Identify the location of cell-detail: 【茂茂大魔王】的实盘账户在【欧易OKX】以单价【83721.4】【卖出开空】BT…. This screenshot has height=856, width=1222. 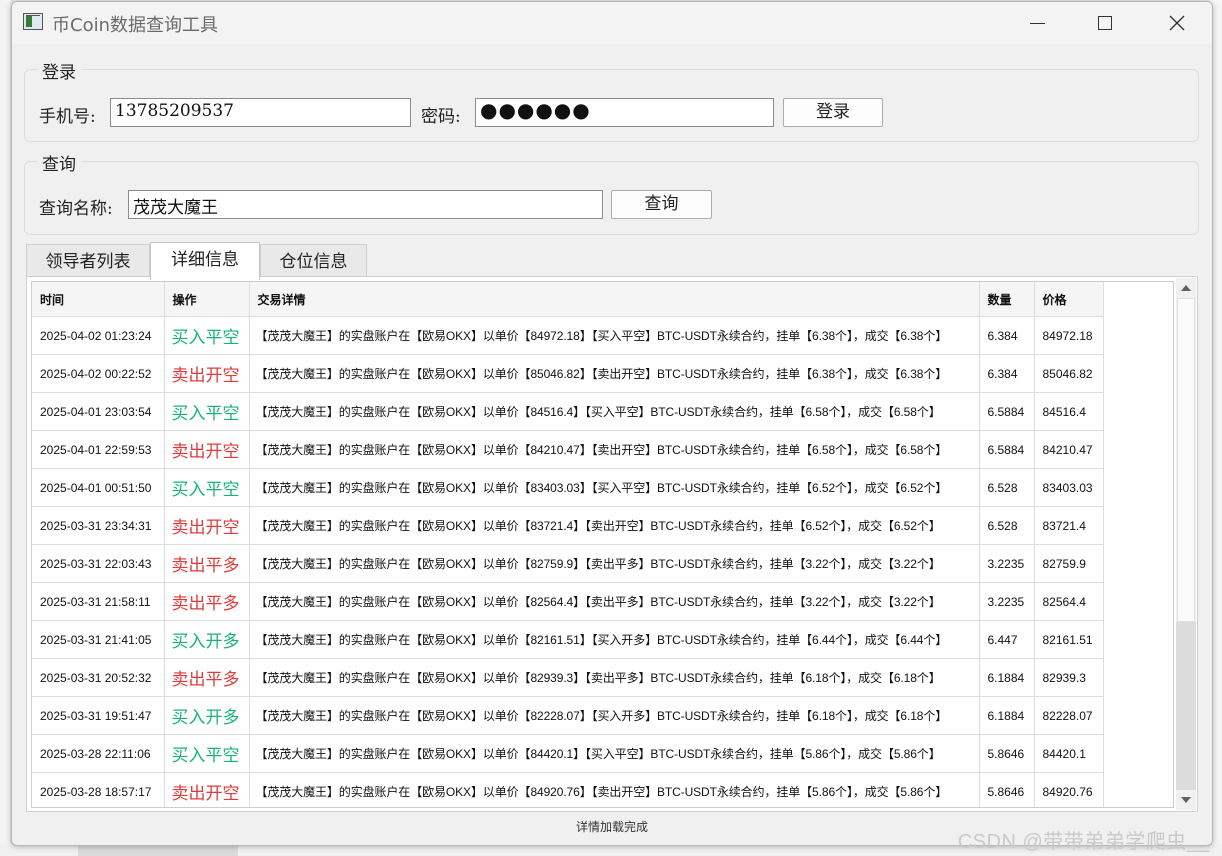
(614, 525).